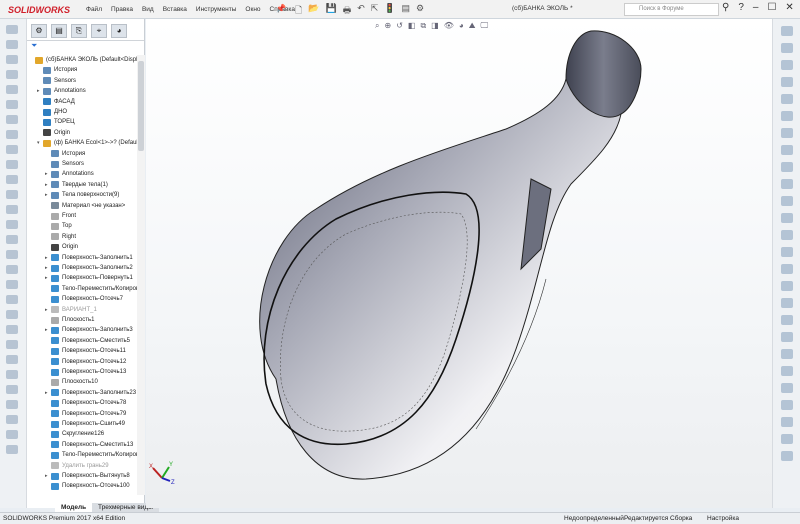 This screenshot has width=800, height=524. I want to click on tree-item: Top, so click(58, 226).